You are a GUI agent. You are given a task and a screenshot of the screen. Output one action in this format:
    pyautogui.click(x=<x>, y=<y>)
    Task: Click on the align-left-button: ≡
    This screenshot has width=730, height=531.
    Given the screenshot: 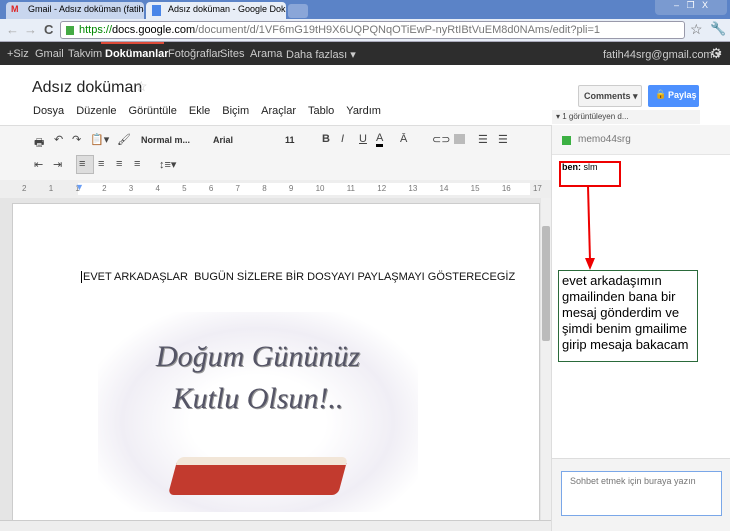 What is the action you would take?
    pyautogui.click(x=85, y=164)
    